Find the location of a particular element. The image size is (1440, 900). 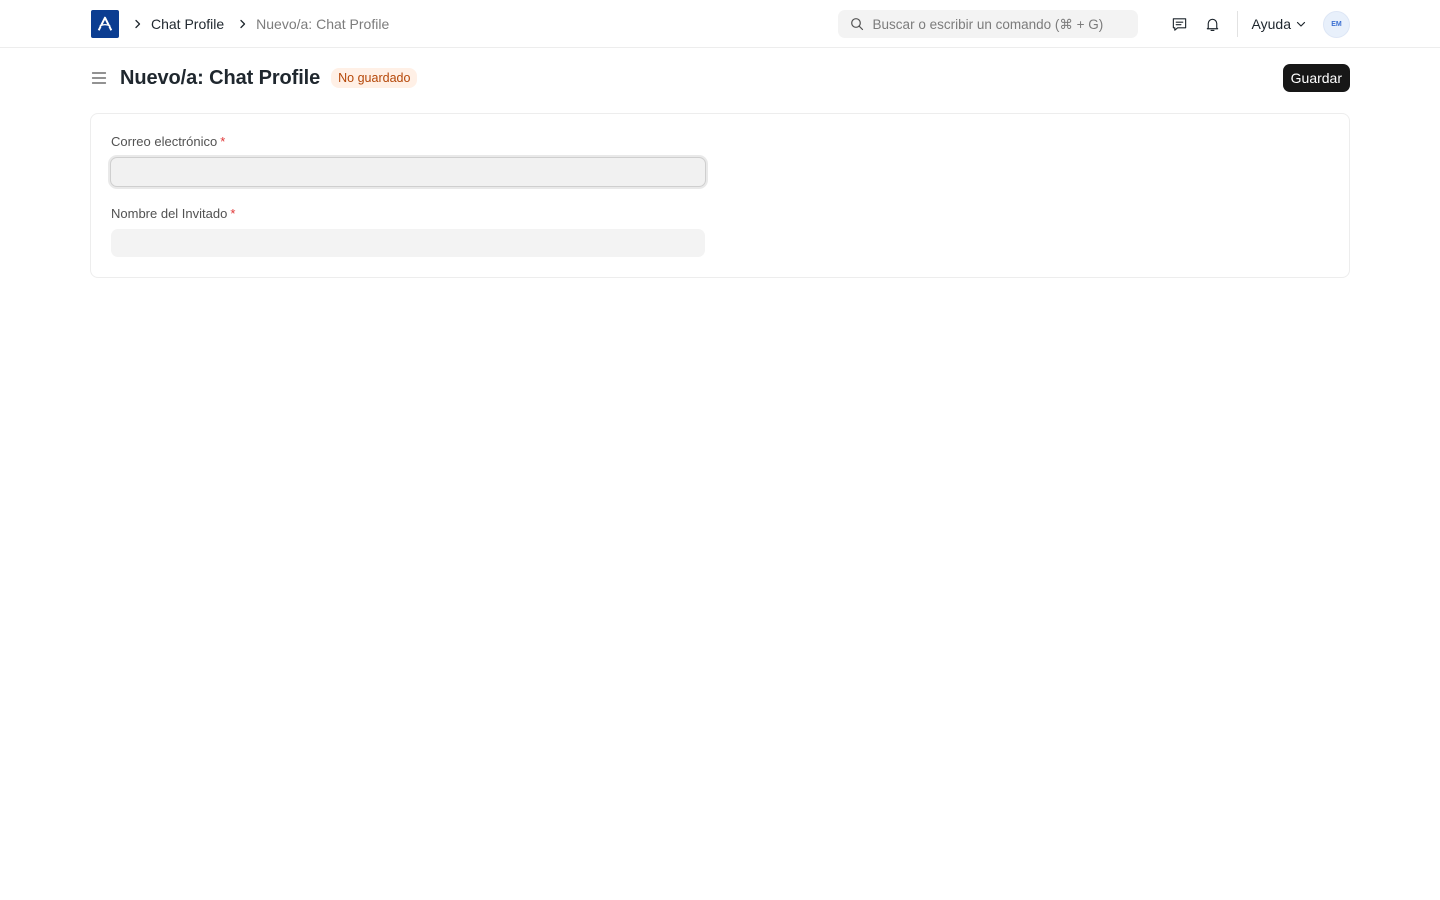

breadcrumb-current: Nuevo/a: Chat Profile is located at coordinates (323, 24).